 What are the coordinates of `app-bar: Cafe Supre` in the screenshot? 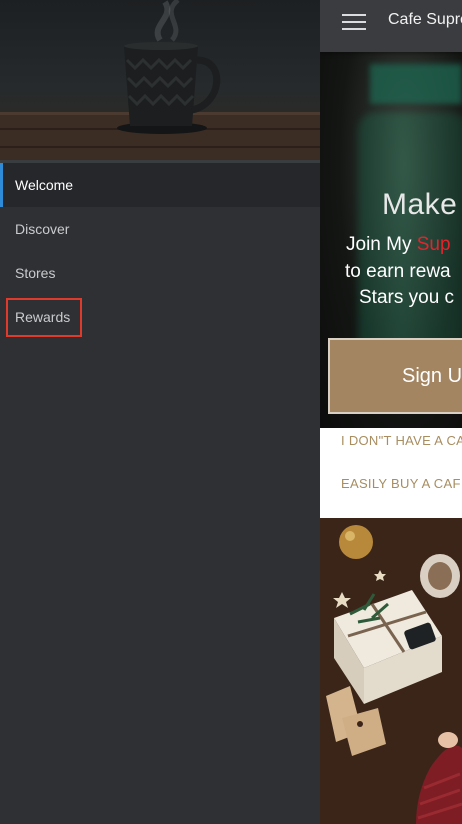 It's located at (391, 26).